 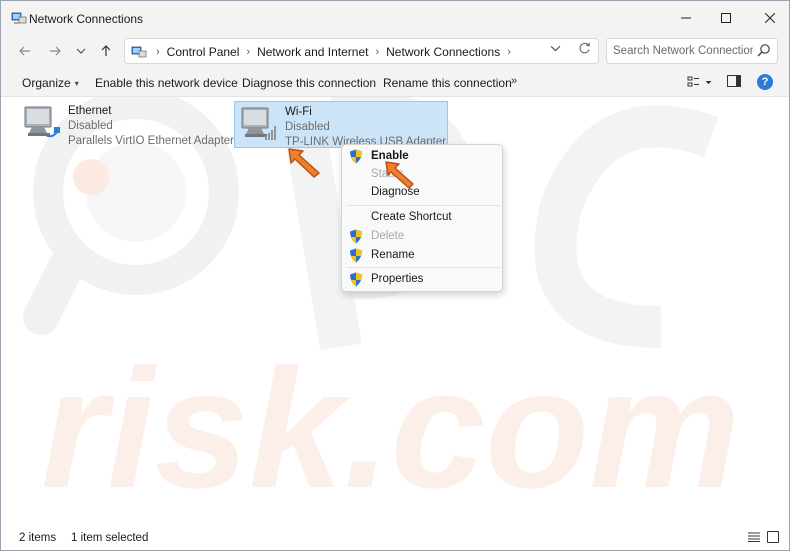 I want to click on help-icon: ?, so click(x=765, y=82).